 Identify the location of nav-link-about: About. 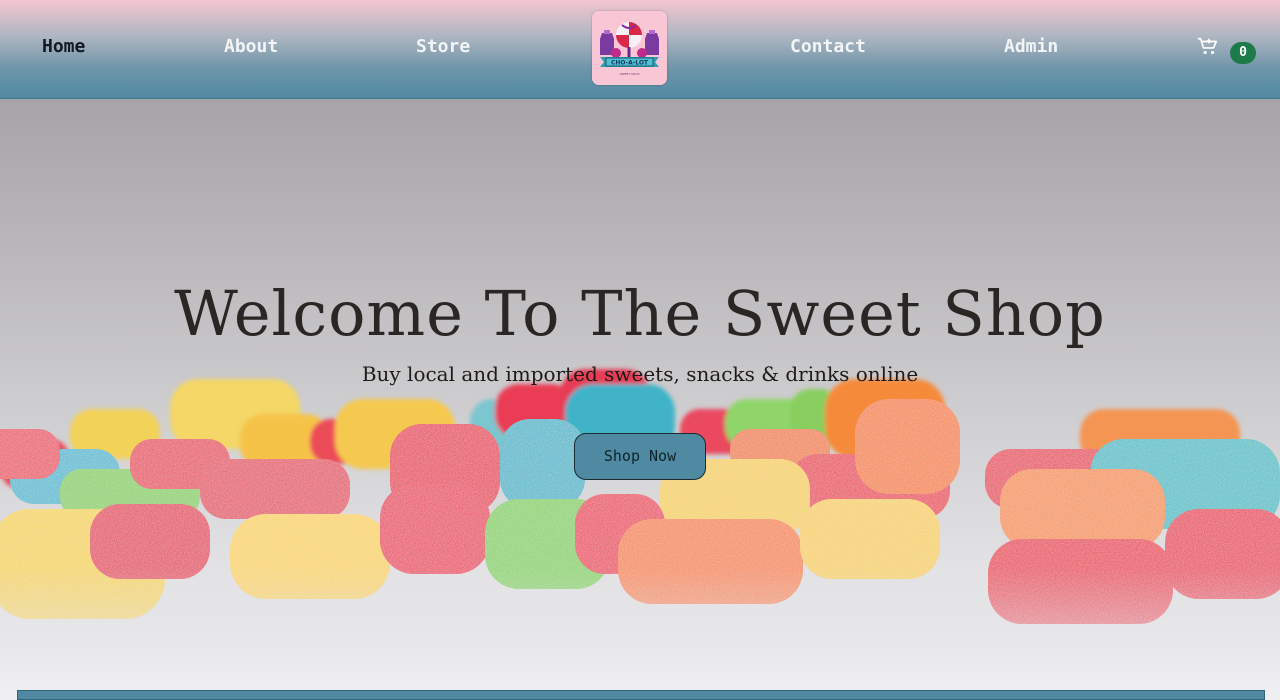
(251, 46).